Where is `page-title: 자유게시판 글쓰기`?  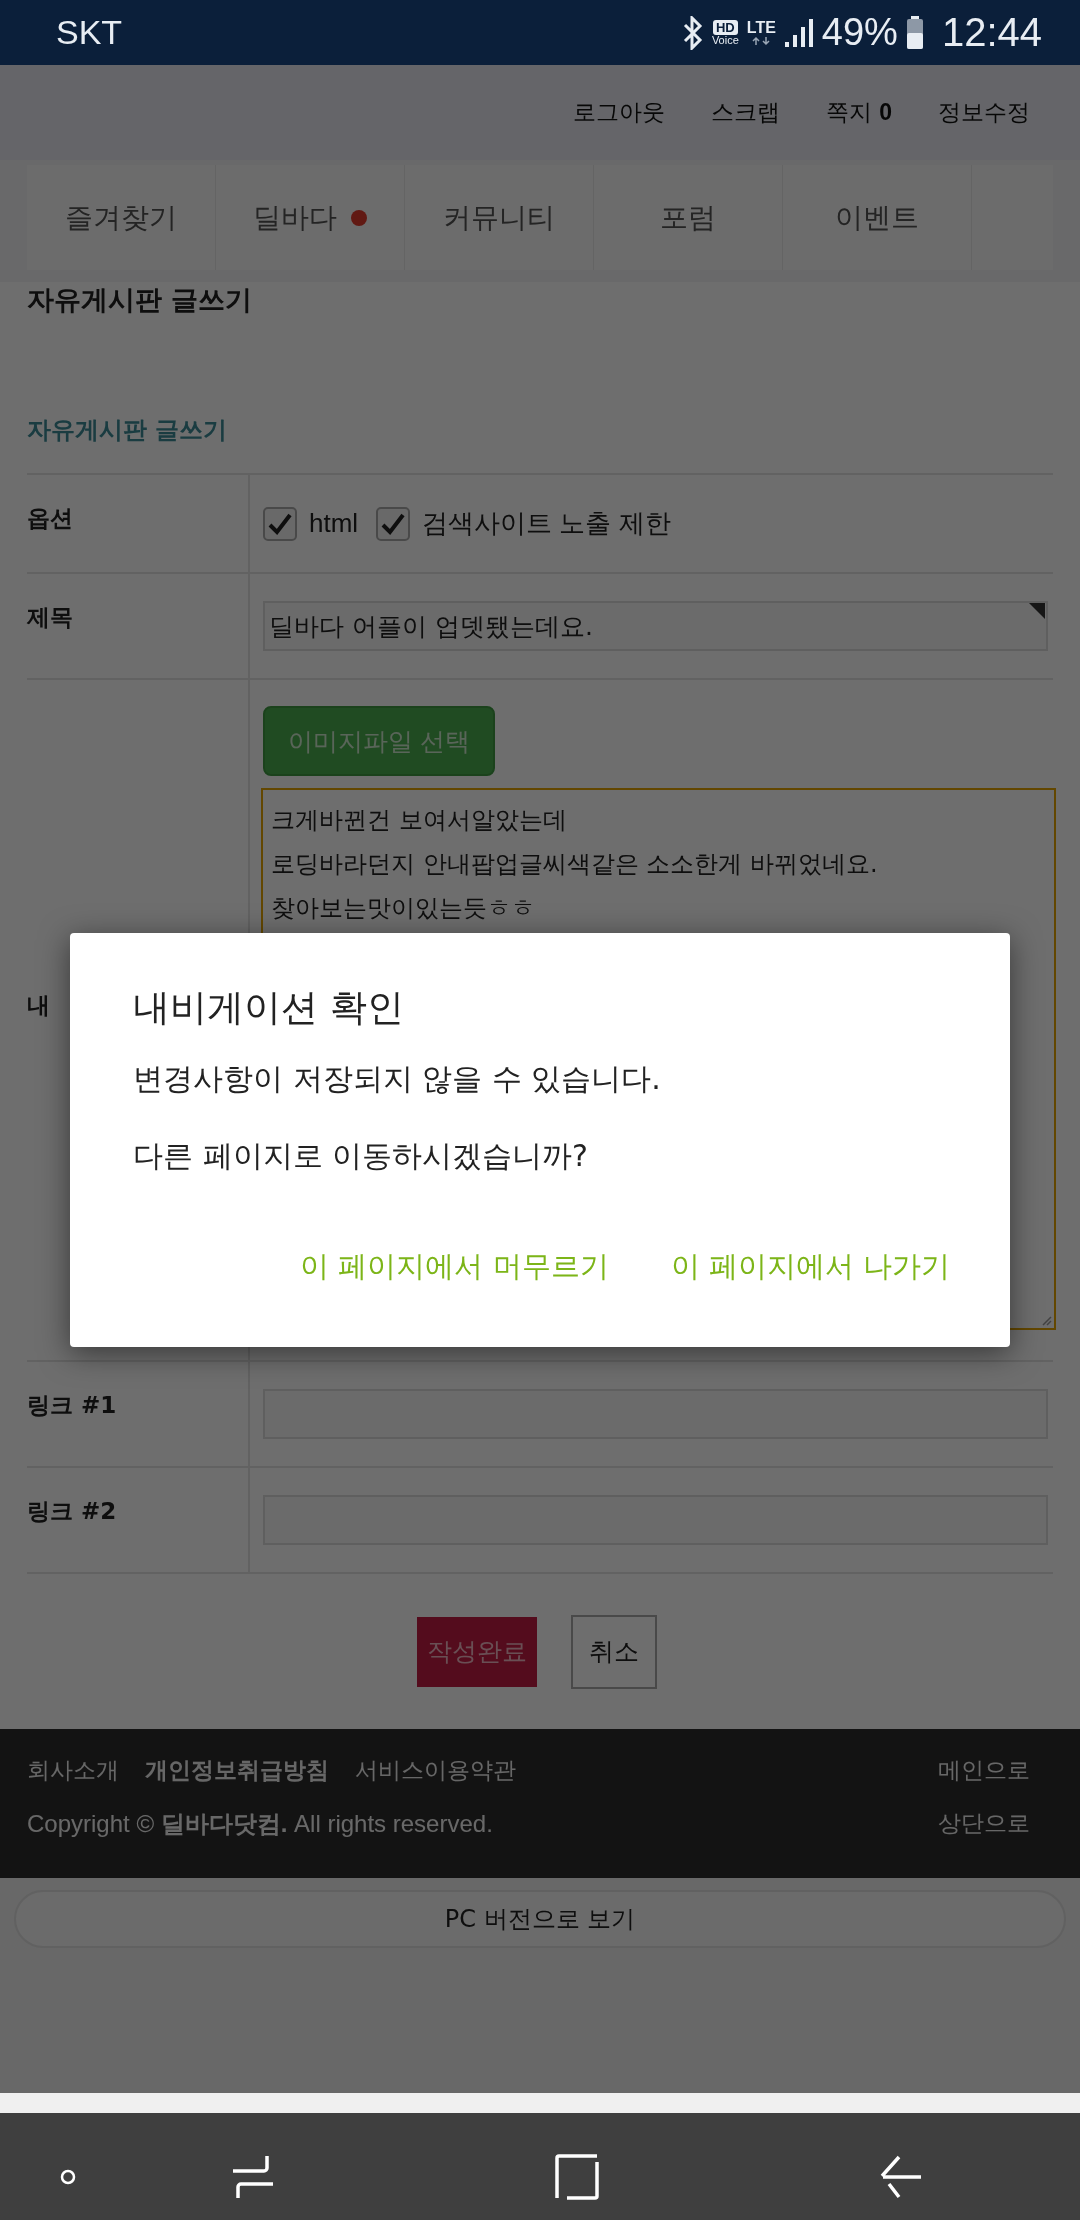
page-title: 자유게시판 글쓰기 is located at coordinates (140, 300).